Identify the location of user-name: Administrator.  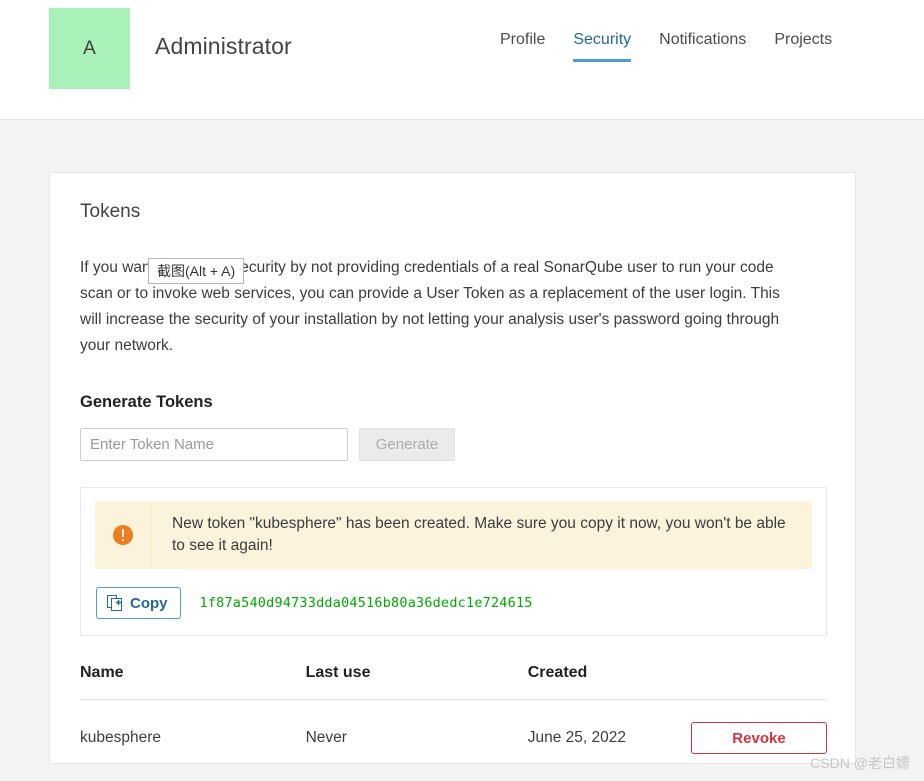
(223, 46).